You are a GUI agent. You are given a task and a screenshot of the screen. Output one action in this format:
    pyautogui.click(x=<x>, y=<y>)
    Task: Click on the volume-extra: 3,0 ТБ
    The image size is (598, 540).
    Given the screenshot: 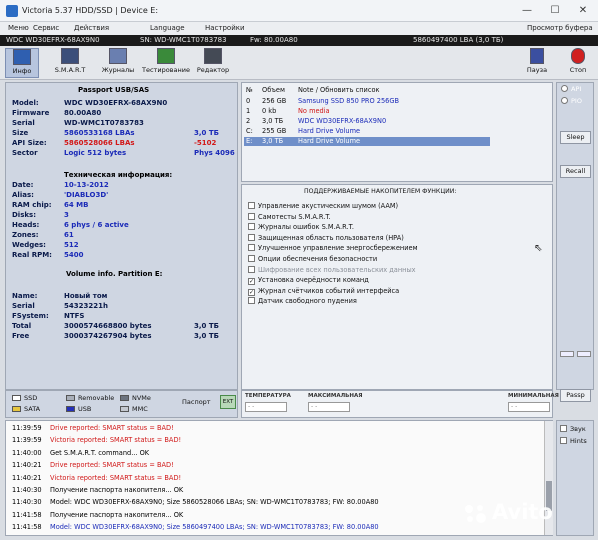 What is the action you would take?
    pyautogui.click(x=206, y=336)
    